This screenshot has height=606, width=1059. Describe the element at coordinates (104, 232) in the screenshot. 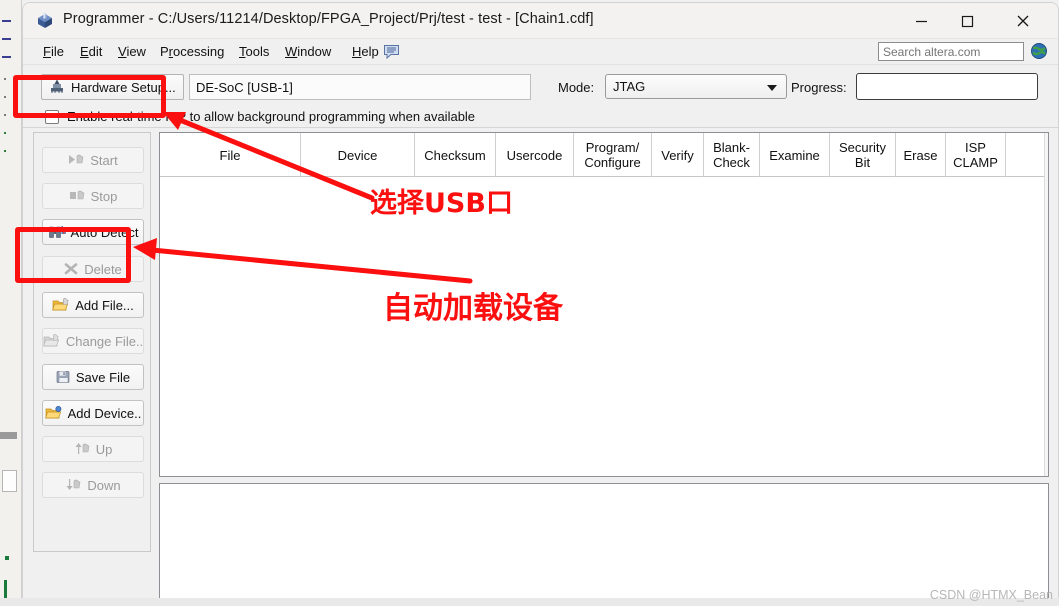

I see `auto-detect-label: Auto Detect` at that location.